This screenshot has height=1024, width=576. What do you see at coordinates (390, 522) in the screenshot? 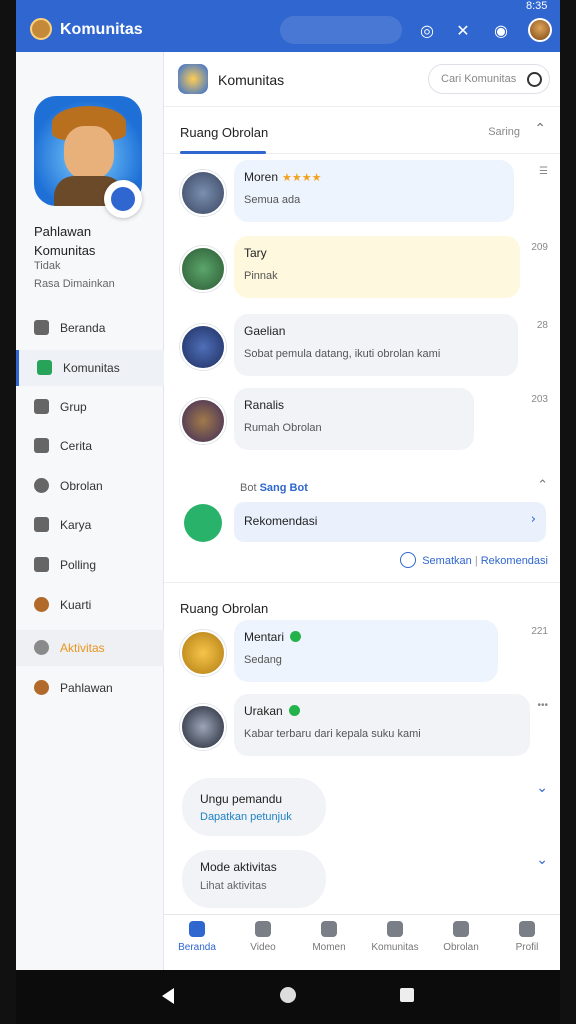
I see `featured-bot-row: Rekomendasi ›` at bounding box center [390, 522].